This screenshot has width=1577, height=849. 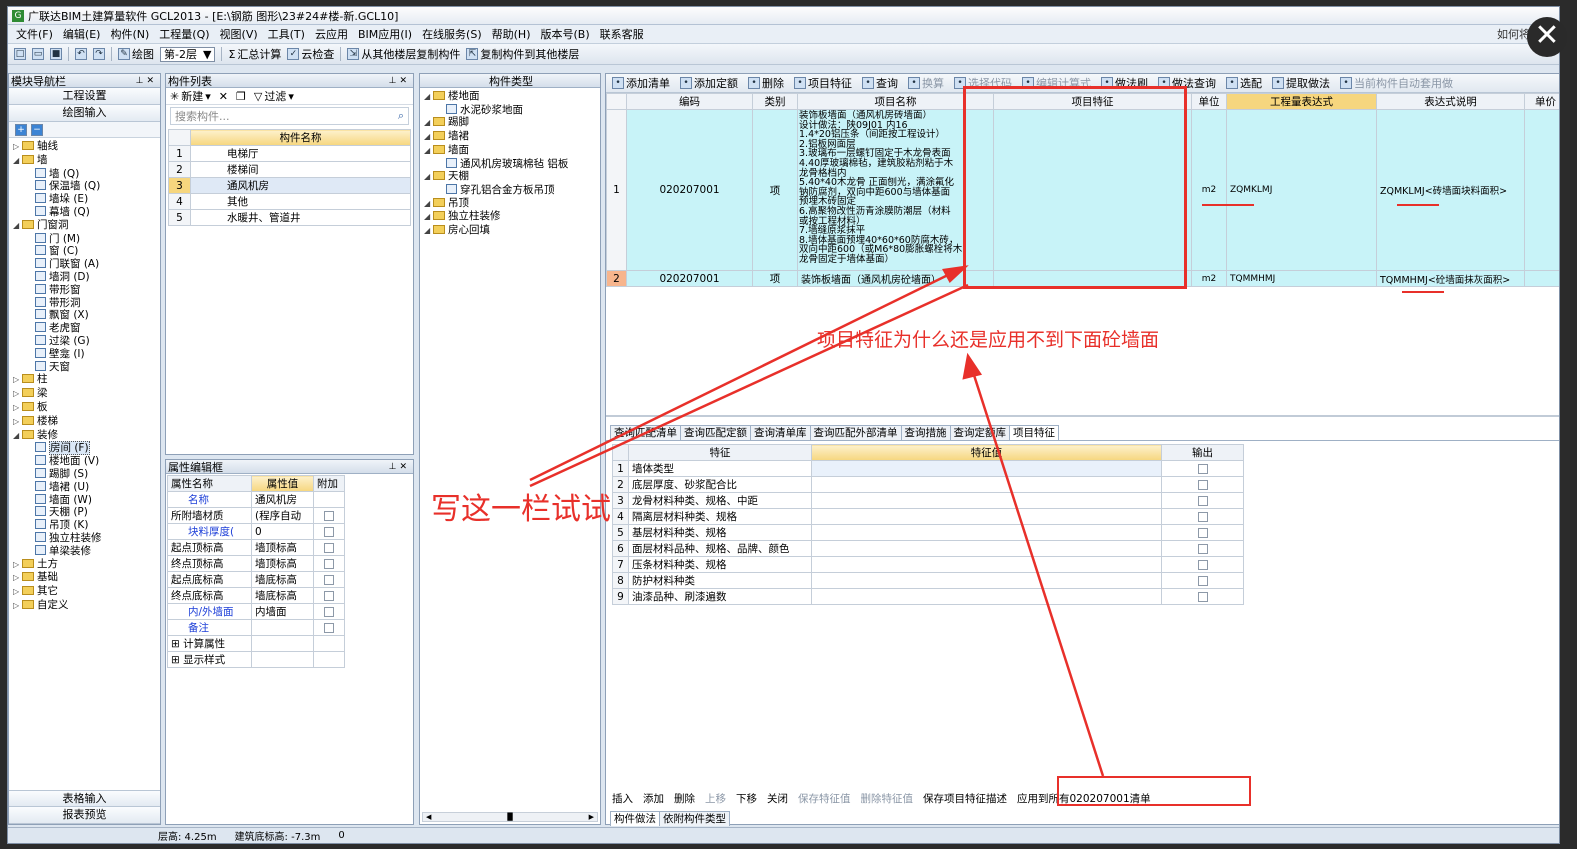 What do you see at coordinates (1547, 37) in the screenshot?
I see `close-overlay-button: ✕` at bounding box center [1547, 37].